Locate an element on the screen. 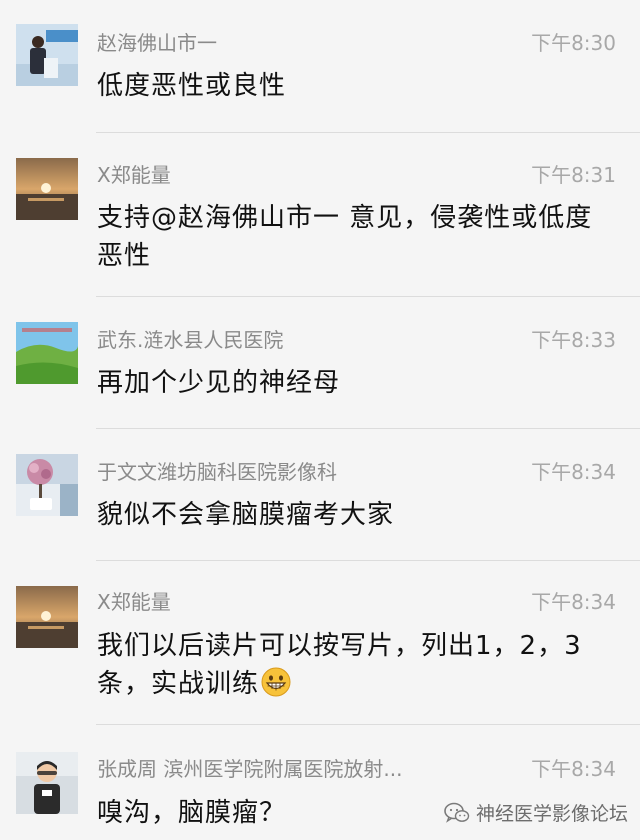  message-text-line: 再加个少见的神经母 is located at coordinates (219, 383).